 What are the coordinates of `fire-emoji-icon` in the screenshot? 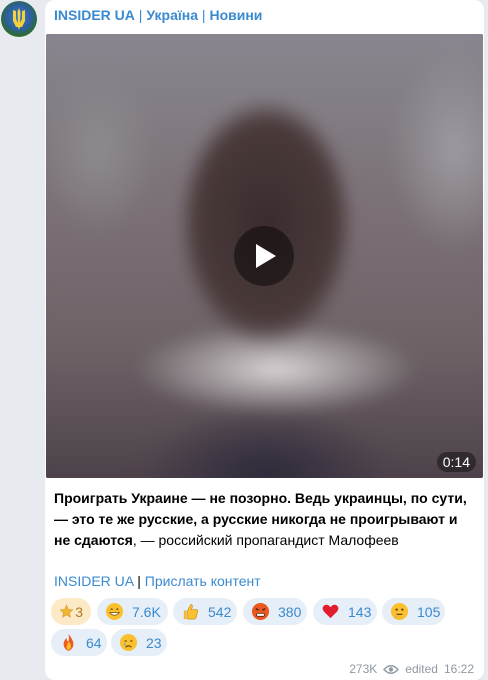 It's located at (68, 642).